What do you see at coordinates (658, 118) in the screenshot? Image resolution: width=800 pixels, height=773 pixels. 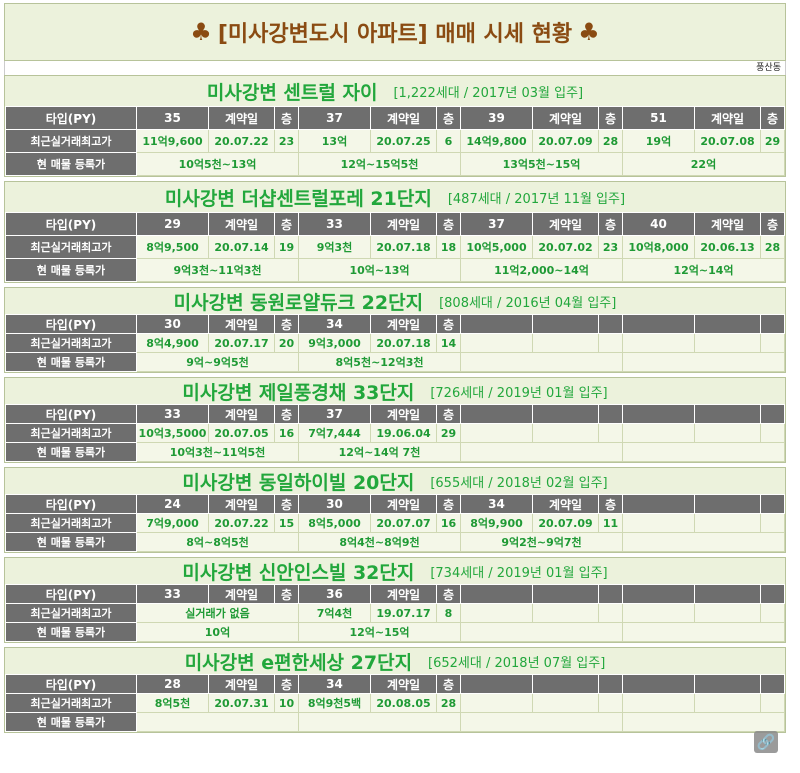 I see `type-size: 51` at bounding box center [658, 118].